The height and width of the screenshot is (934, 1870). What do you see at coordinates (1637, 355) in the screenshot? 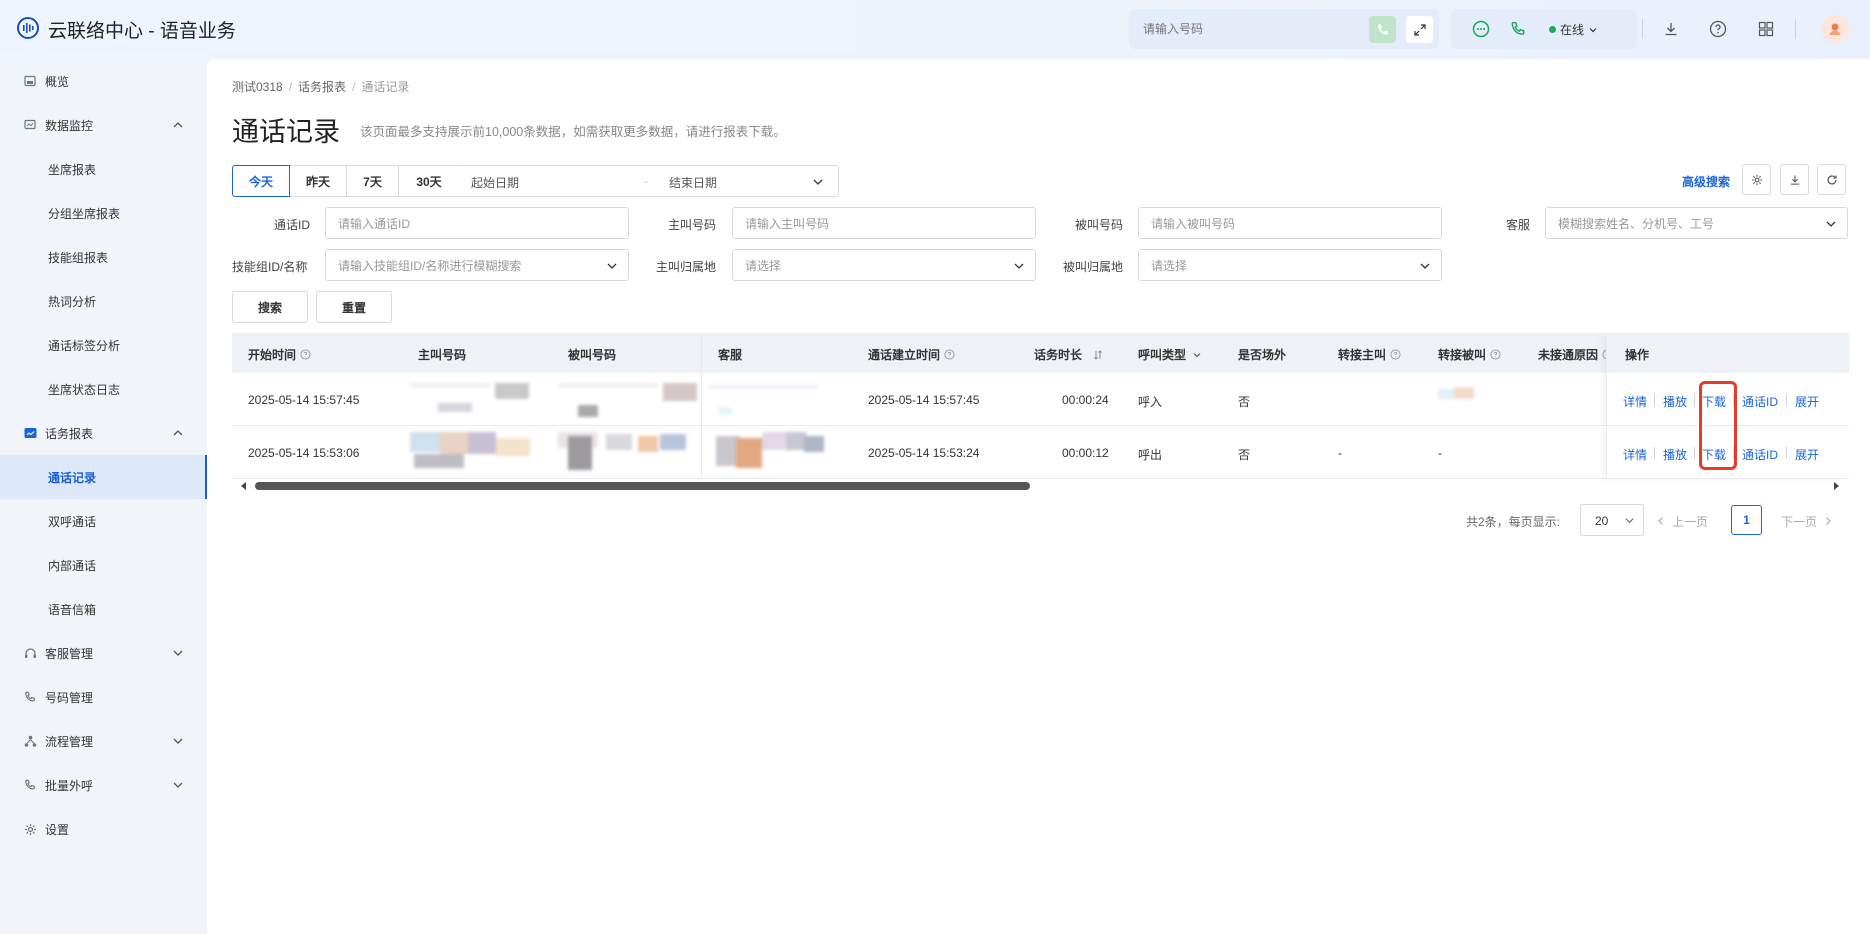
I see `col-actions-header: 操作` at bounding box center [1637, 355].